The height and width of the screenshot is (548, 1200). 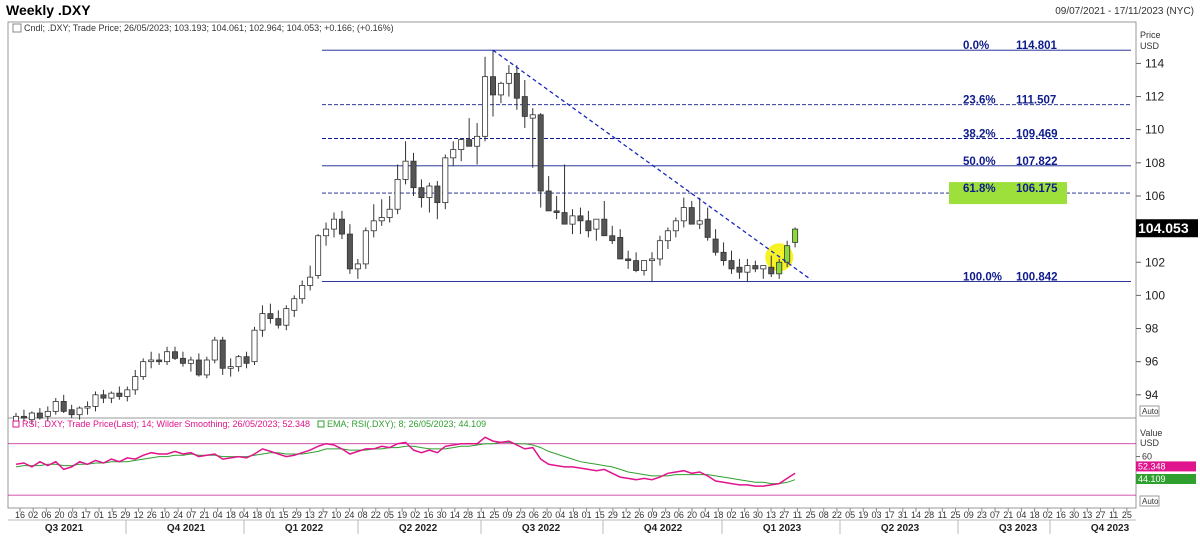 What do you see at coordinates (547, 515) in the screenshot?
I see `x-date-label: 20` at bounding box center [547, 515].